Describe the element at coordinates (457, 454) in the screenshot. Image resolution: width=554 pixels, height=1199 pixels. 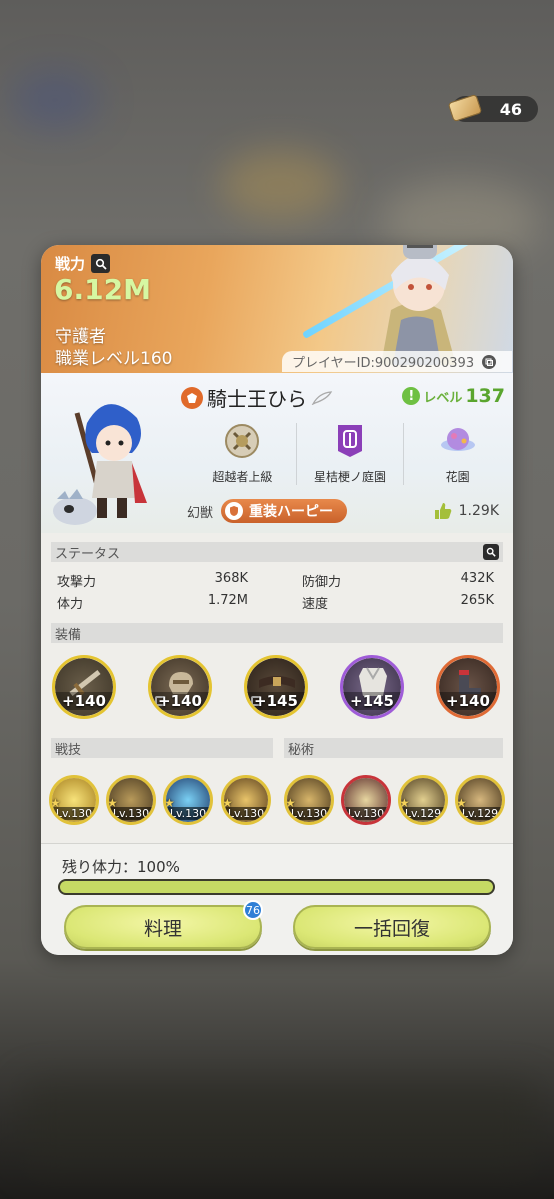
I see `badge-garden: 花園` at that location.